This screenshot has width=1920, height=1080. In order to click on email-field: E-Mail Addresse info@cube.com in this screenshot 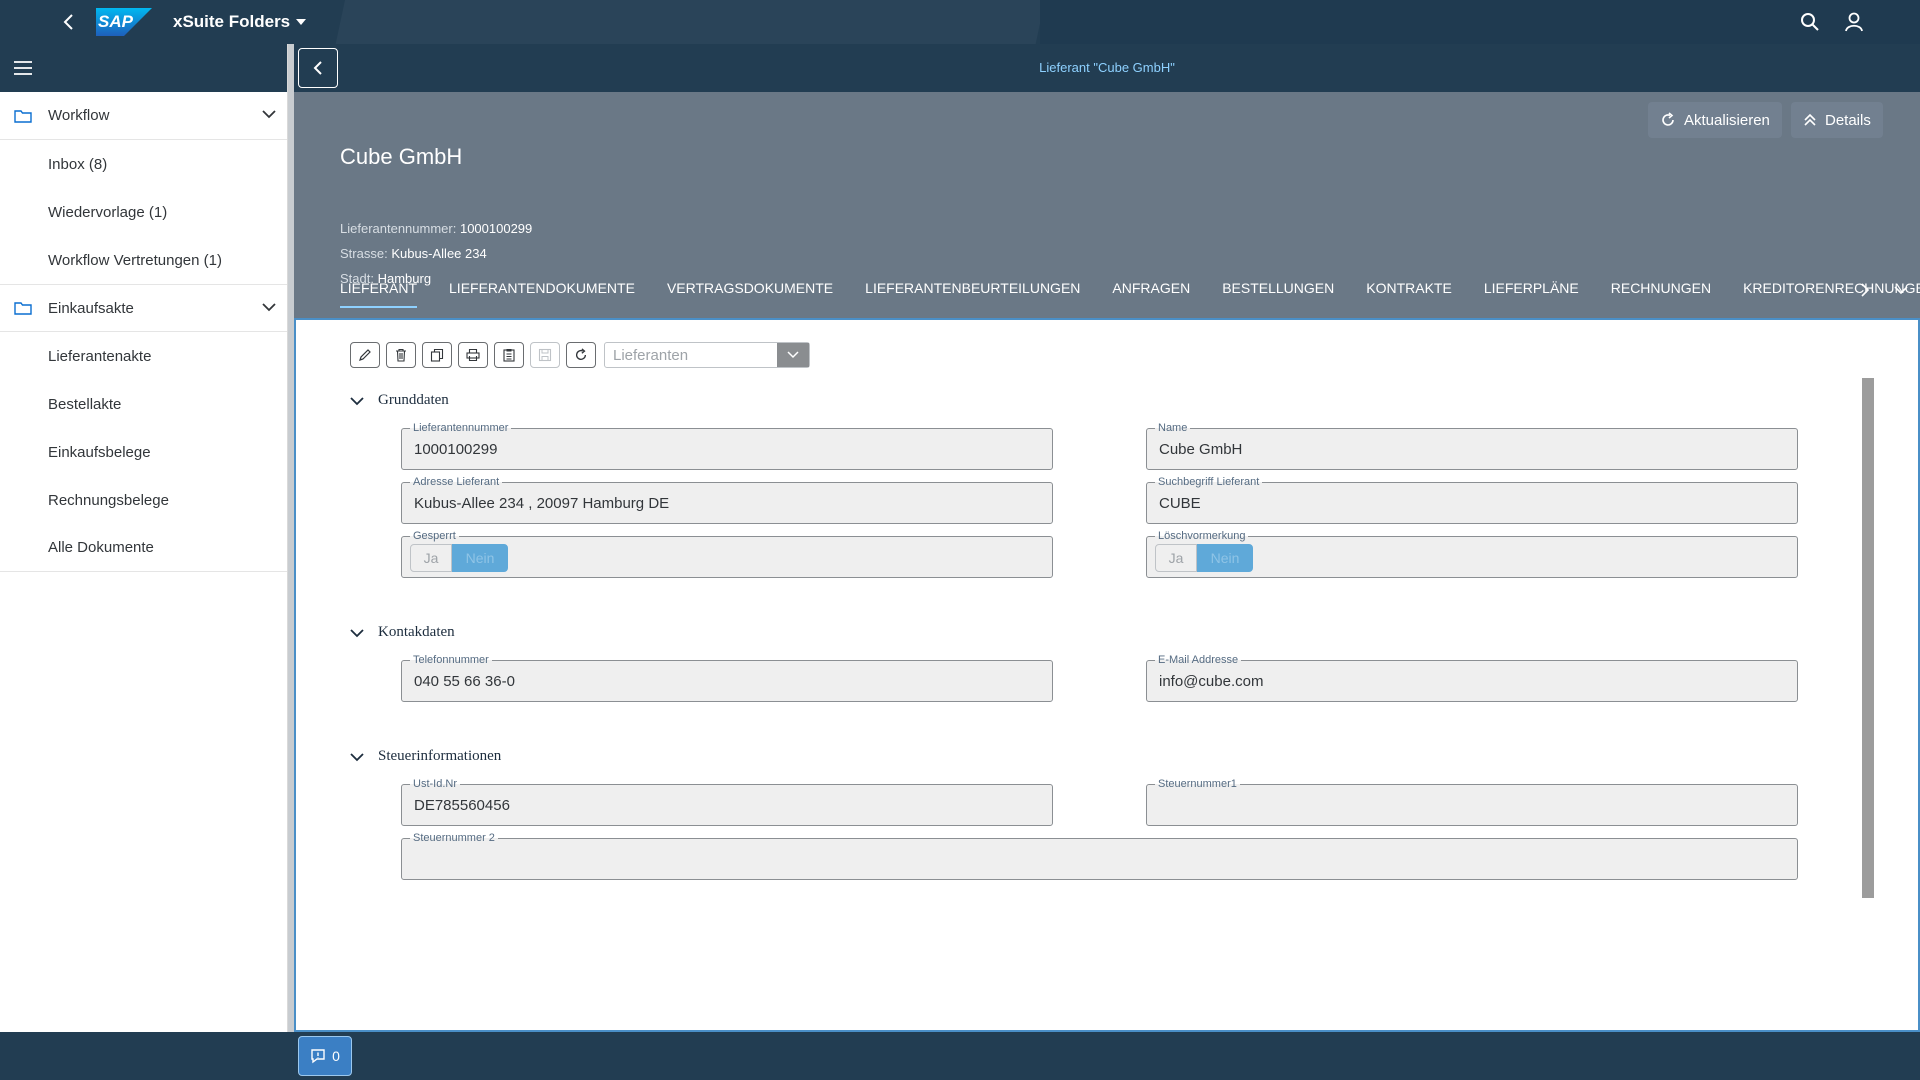, I will do `click(1472, 678)`.